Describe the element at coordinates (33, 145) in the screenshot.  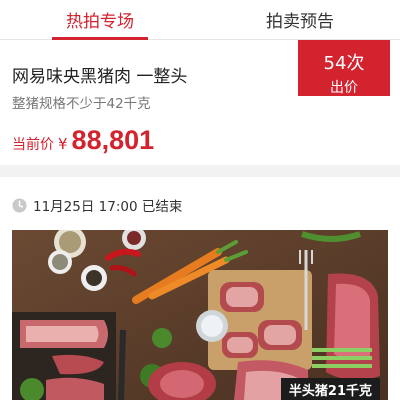
I see `price-label: 当前价` at that location.